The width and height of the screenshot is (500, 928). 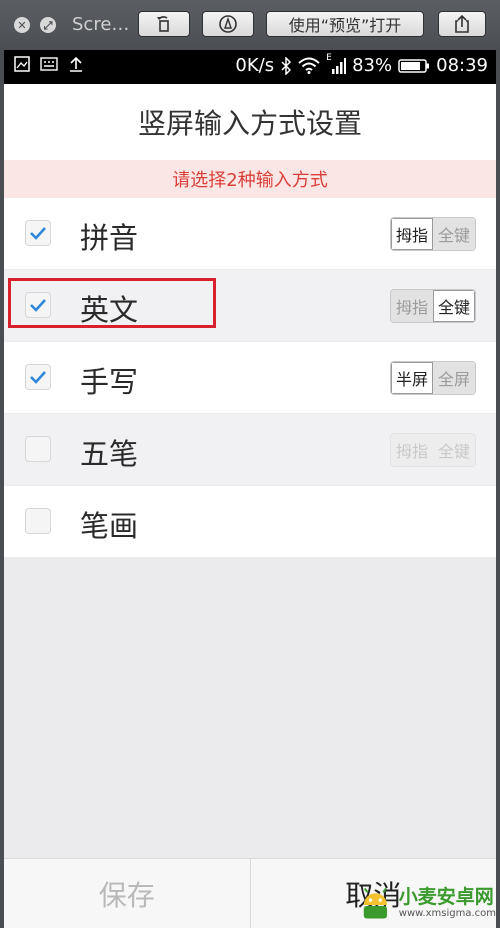 I want to click on option-full-screen: 全屏, so click(x=454, y=378).